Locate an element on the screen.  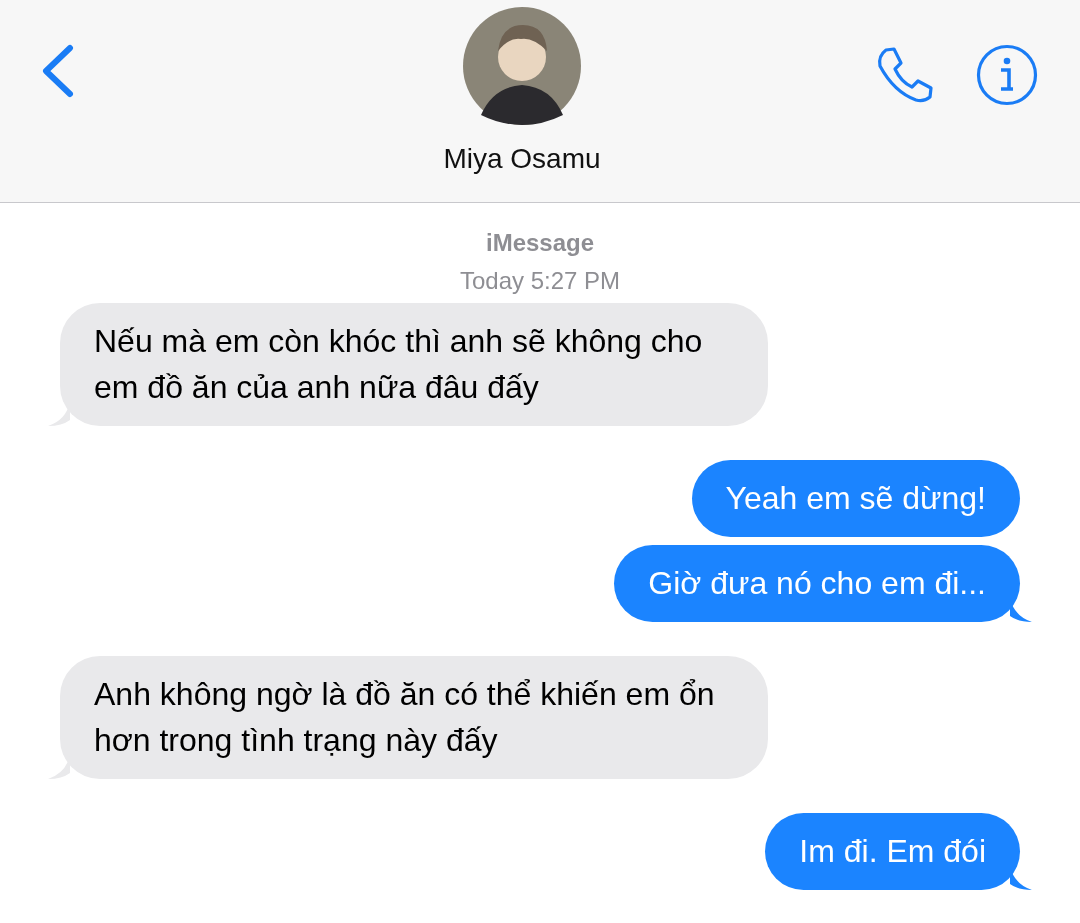
message-bubble: Anh không ngờ là đồ ăn có thể khiến em ổn hơn trong tình trạng này đấy is located at coordinates (414, 717).